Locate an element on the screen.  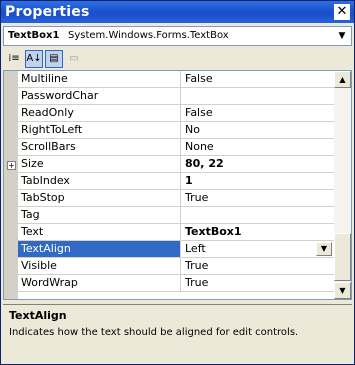
title-bar: Properties ✕ is located at coordinates (177, 12).